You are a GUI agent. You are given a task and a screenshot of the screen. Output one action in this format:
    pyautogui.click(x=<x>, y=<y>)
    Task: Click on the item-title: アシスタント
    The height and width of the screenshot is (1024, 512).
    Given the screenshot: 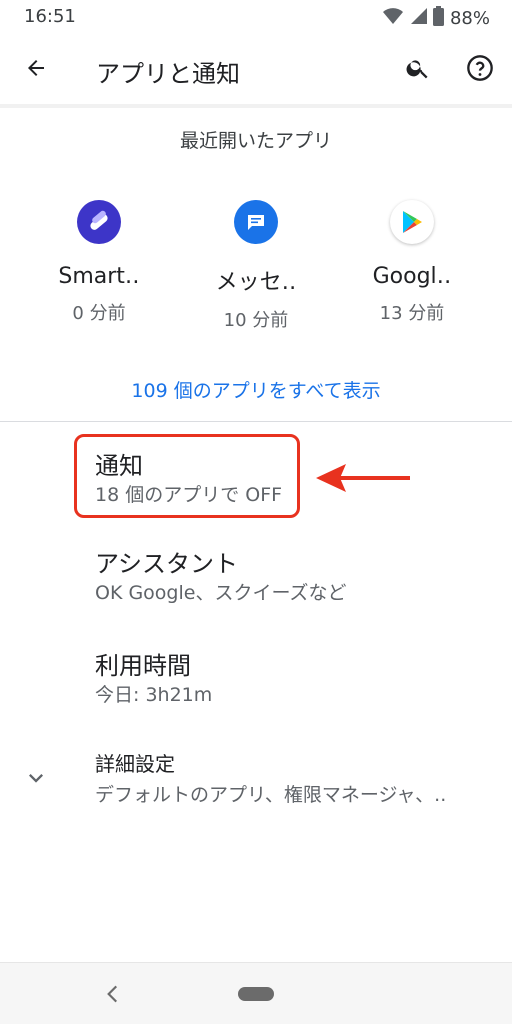 What is the action you would take?
    pyautogui.click(x=167, y=564)
    